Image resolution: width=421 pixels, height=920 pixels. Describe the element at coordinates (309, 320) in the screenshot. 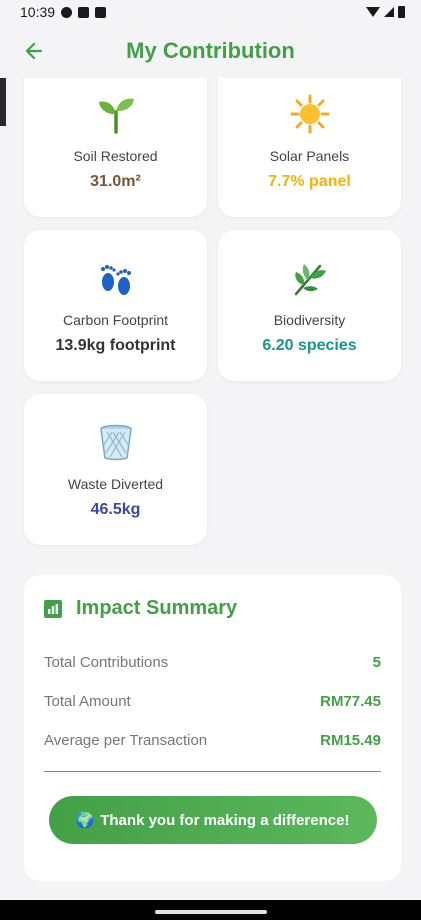

I see `metric-label: Biodiversity` at that location.